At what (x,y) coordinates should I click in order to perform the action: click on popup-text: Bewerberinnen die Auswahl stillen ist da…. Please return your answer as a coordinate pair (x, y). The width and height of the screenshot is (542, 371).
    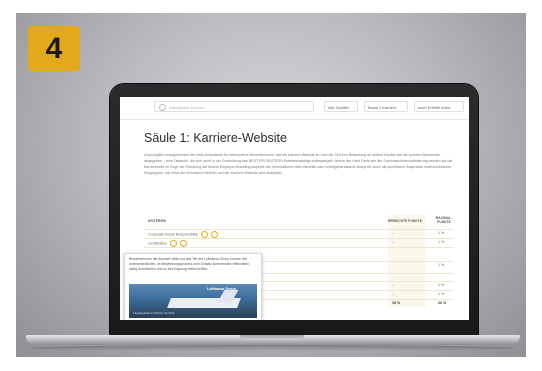
    Looking at the image, I should click on (189, 264).